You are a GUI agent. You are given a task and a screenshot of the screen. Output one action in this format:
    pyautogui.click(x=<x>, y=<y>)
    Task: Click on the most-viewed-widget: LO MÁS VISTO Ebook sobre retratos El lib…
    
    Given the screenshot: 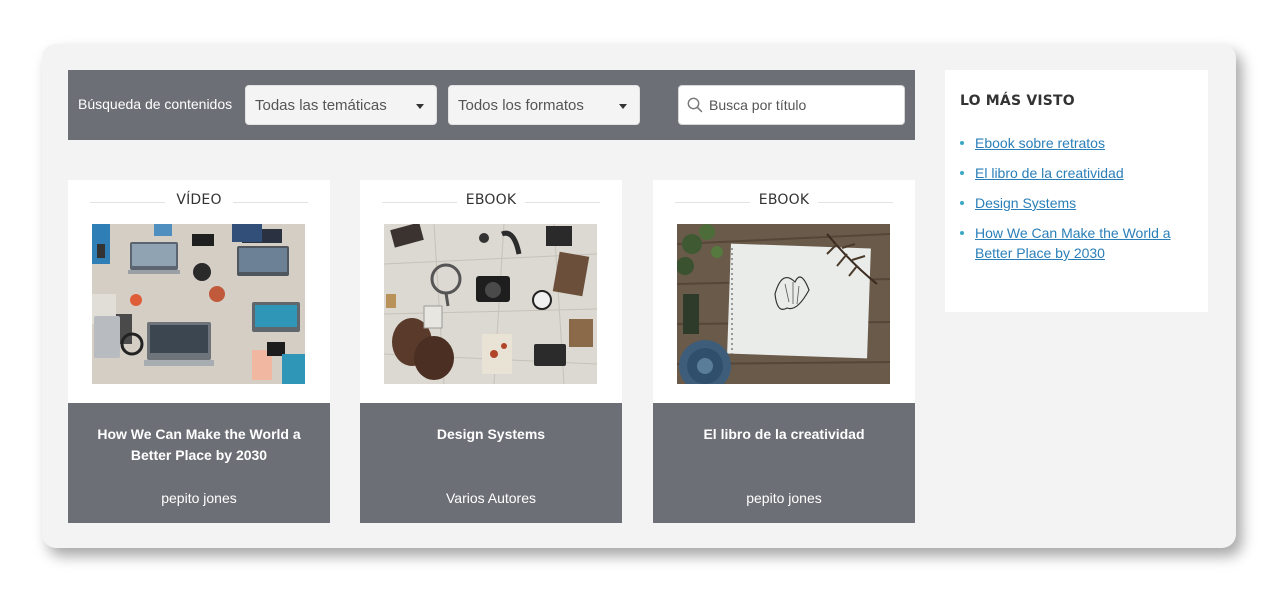 What is the action you would take?
    pyautogui.click(x=1076, y=191)
    